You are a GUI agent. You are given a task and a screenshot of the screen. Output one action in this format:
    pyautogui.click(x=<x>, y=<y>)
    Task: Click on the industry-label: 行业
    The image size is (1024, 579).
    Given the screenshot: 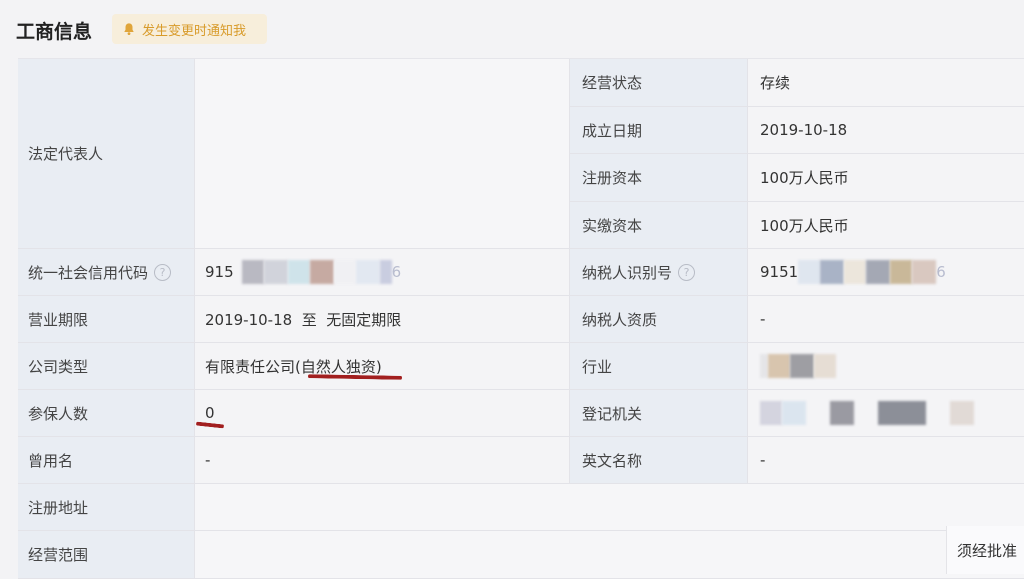 What is the action you would take?
    pyautogui.click(x=659, y=366)
    